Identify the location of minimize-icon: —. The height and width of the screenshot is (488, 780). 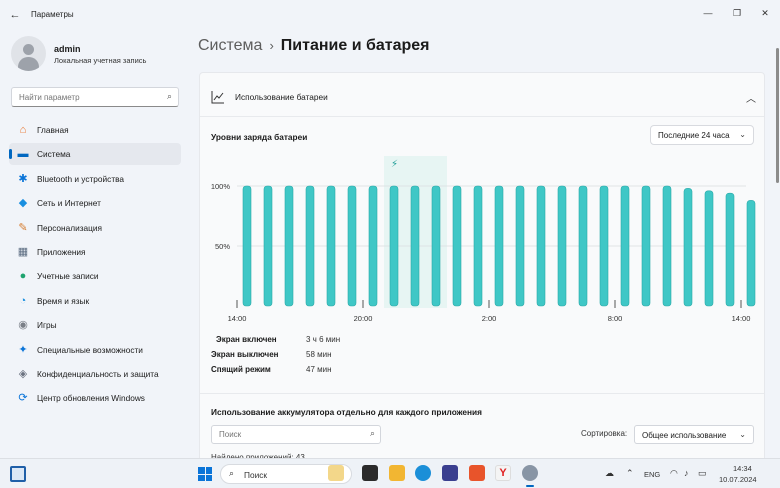
(708, 13).